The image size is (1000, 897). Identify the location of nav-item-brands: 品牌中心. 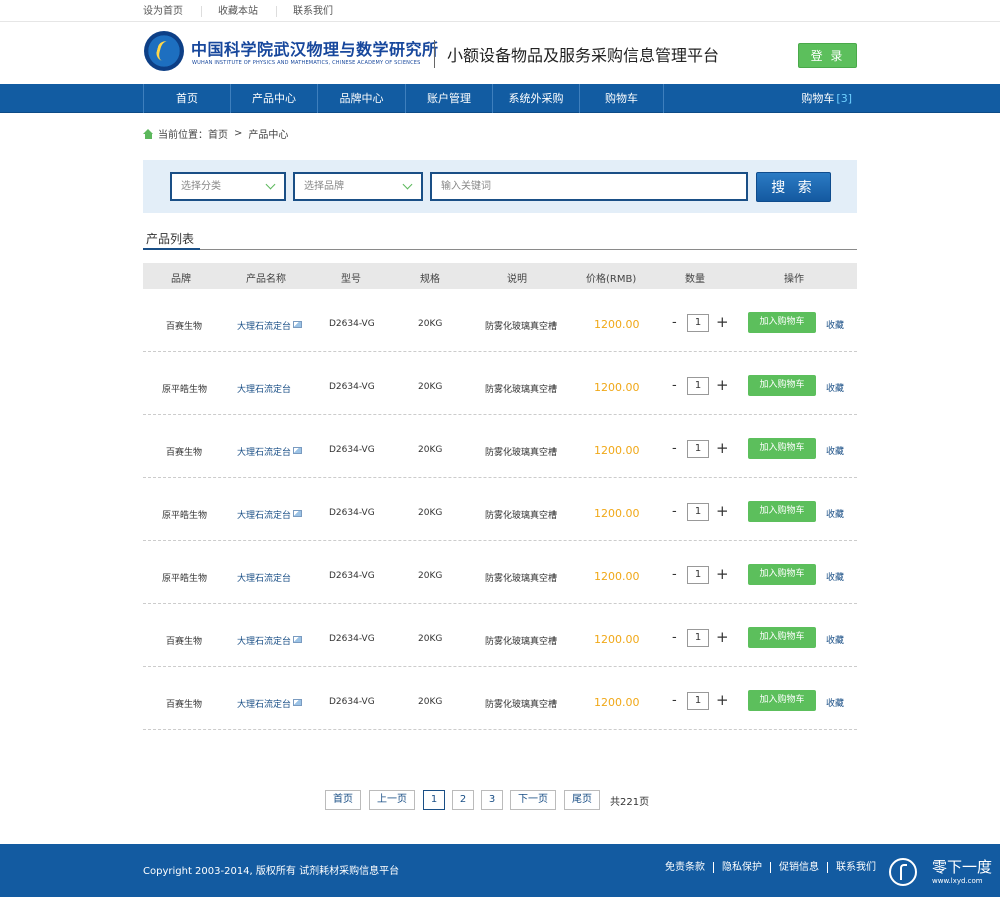
(361, 98).